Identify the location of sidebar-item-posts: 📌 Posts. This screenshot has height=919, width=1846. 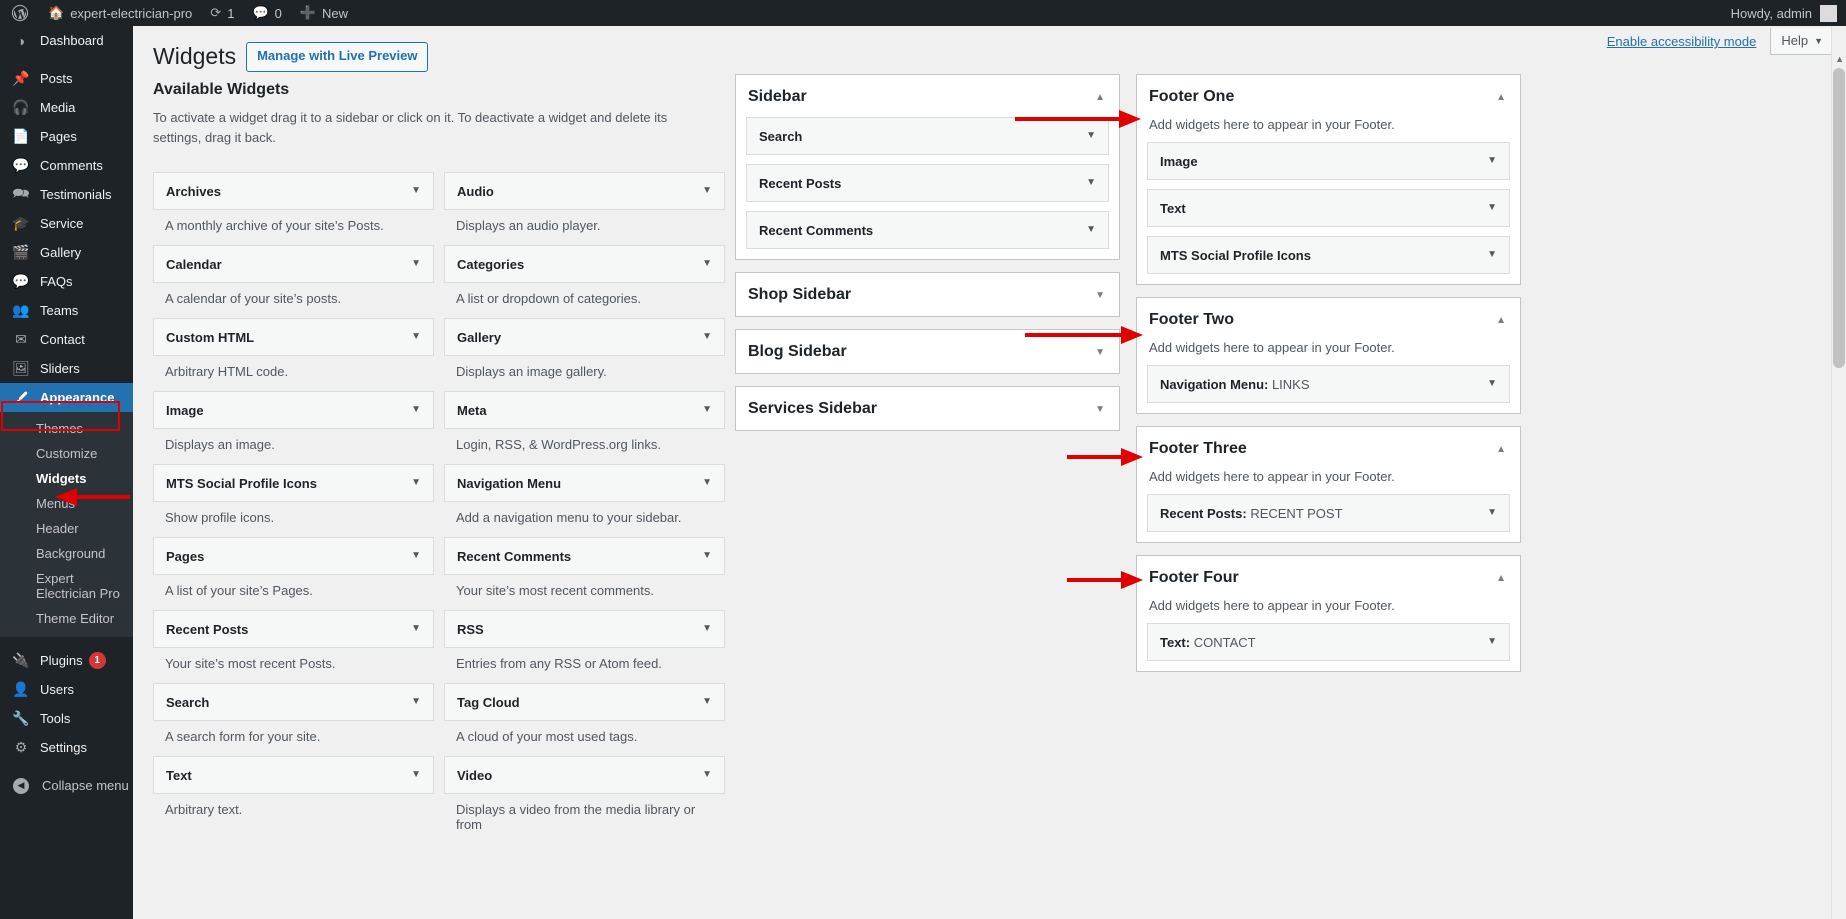
(66, 78).